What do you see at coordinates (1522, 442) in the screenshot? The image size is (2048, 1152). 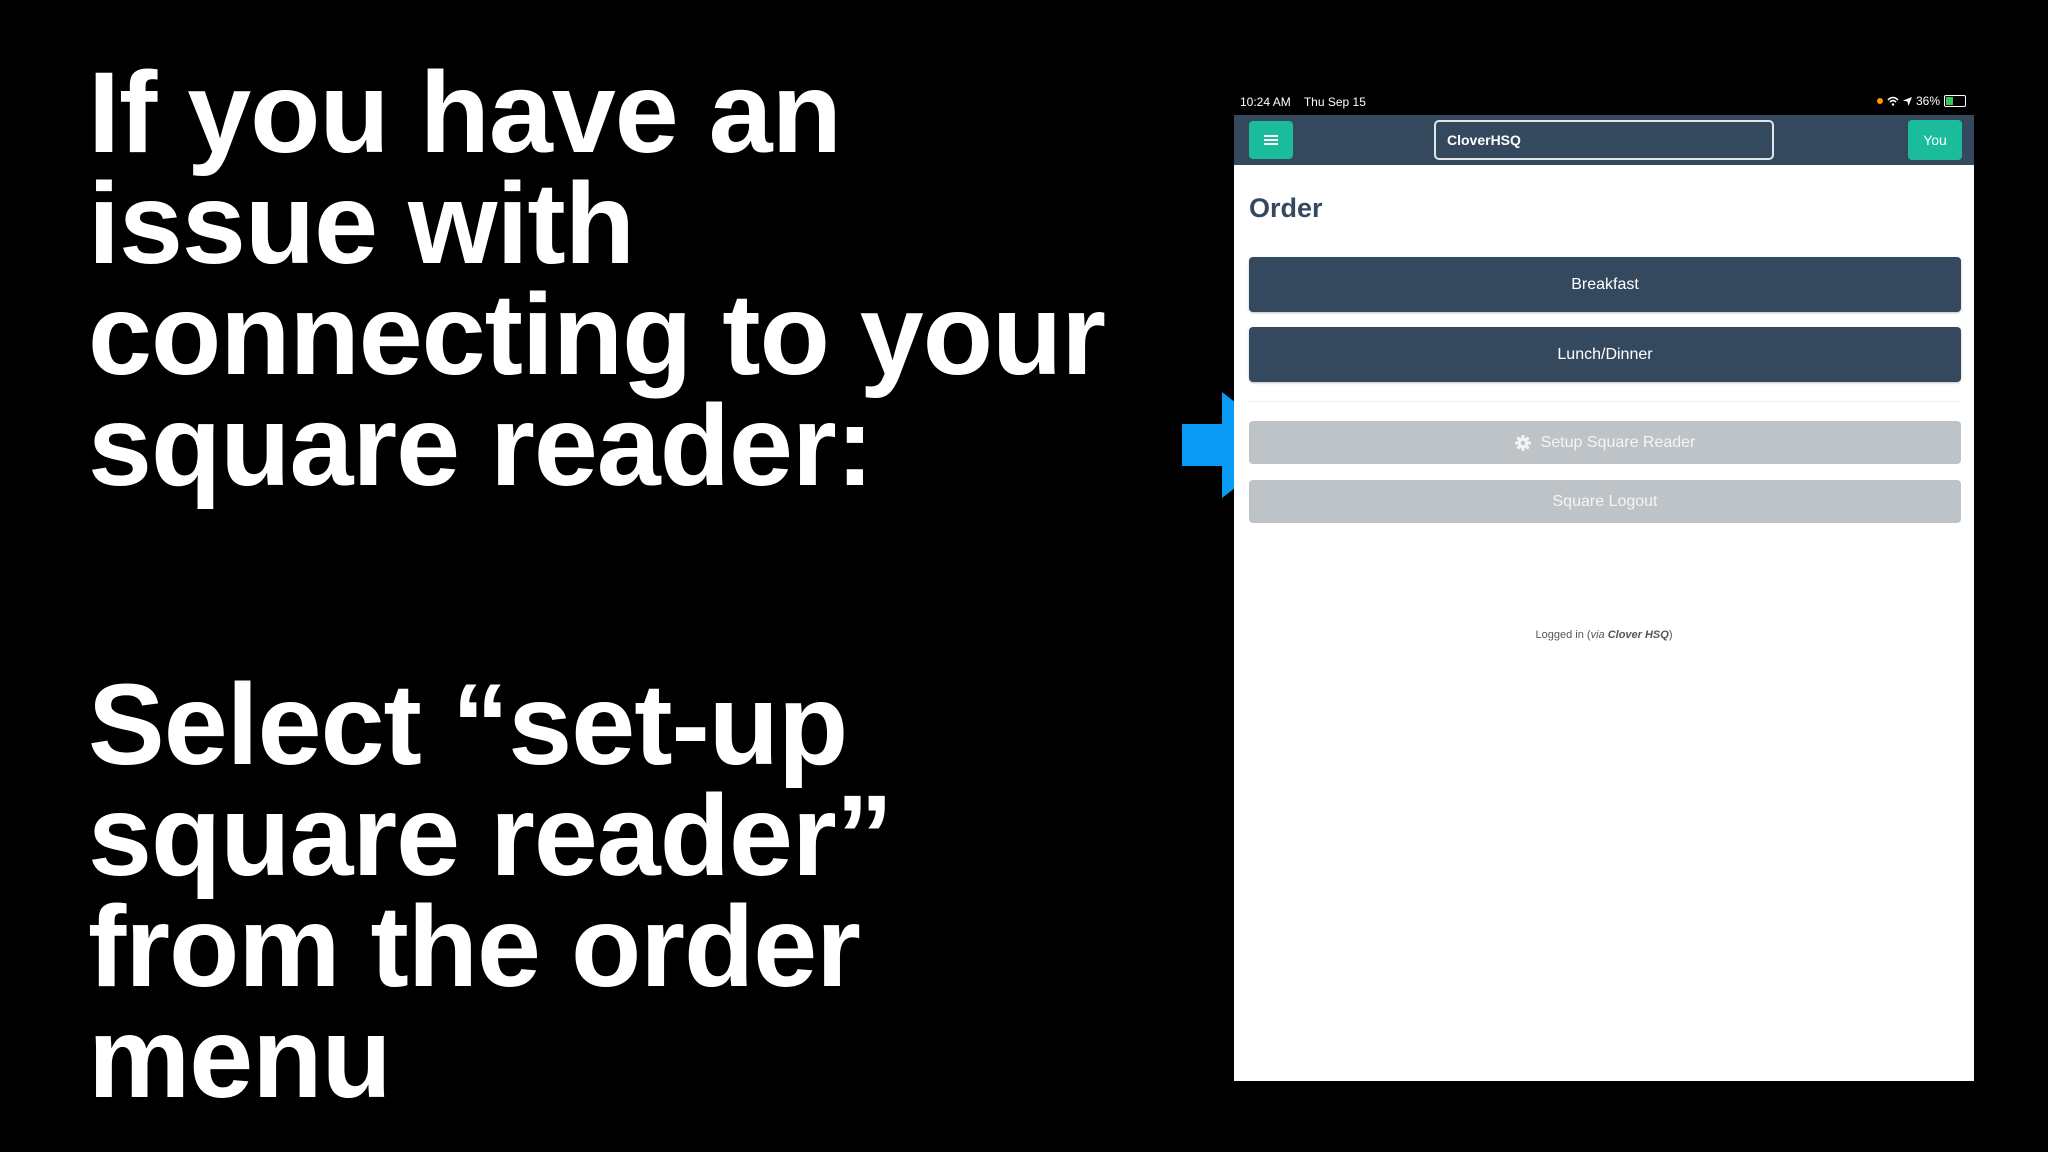 I see `gear-icon` at bounding box center [1522, 442].